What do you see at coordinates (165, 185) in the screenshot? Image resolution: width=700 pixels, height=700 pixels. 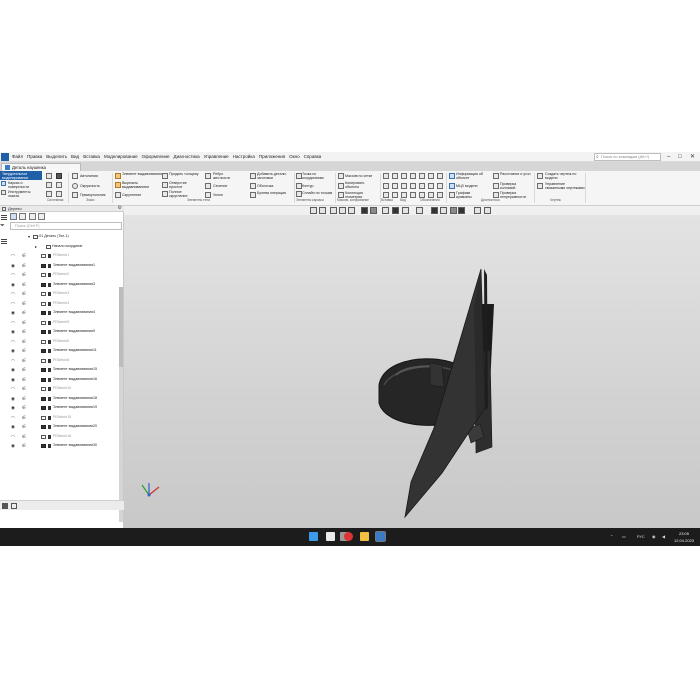 I see `hole-icon` at bounding box center [165, 185].